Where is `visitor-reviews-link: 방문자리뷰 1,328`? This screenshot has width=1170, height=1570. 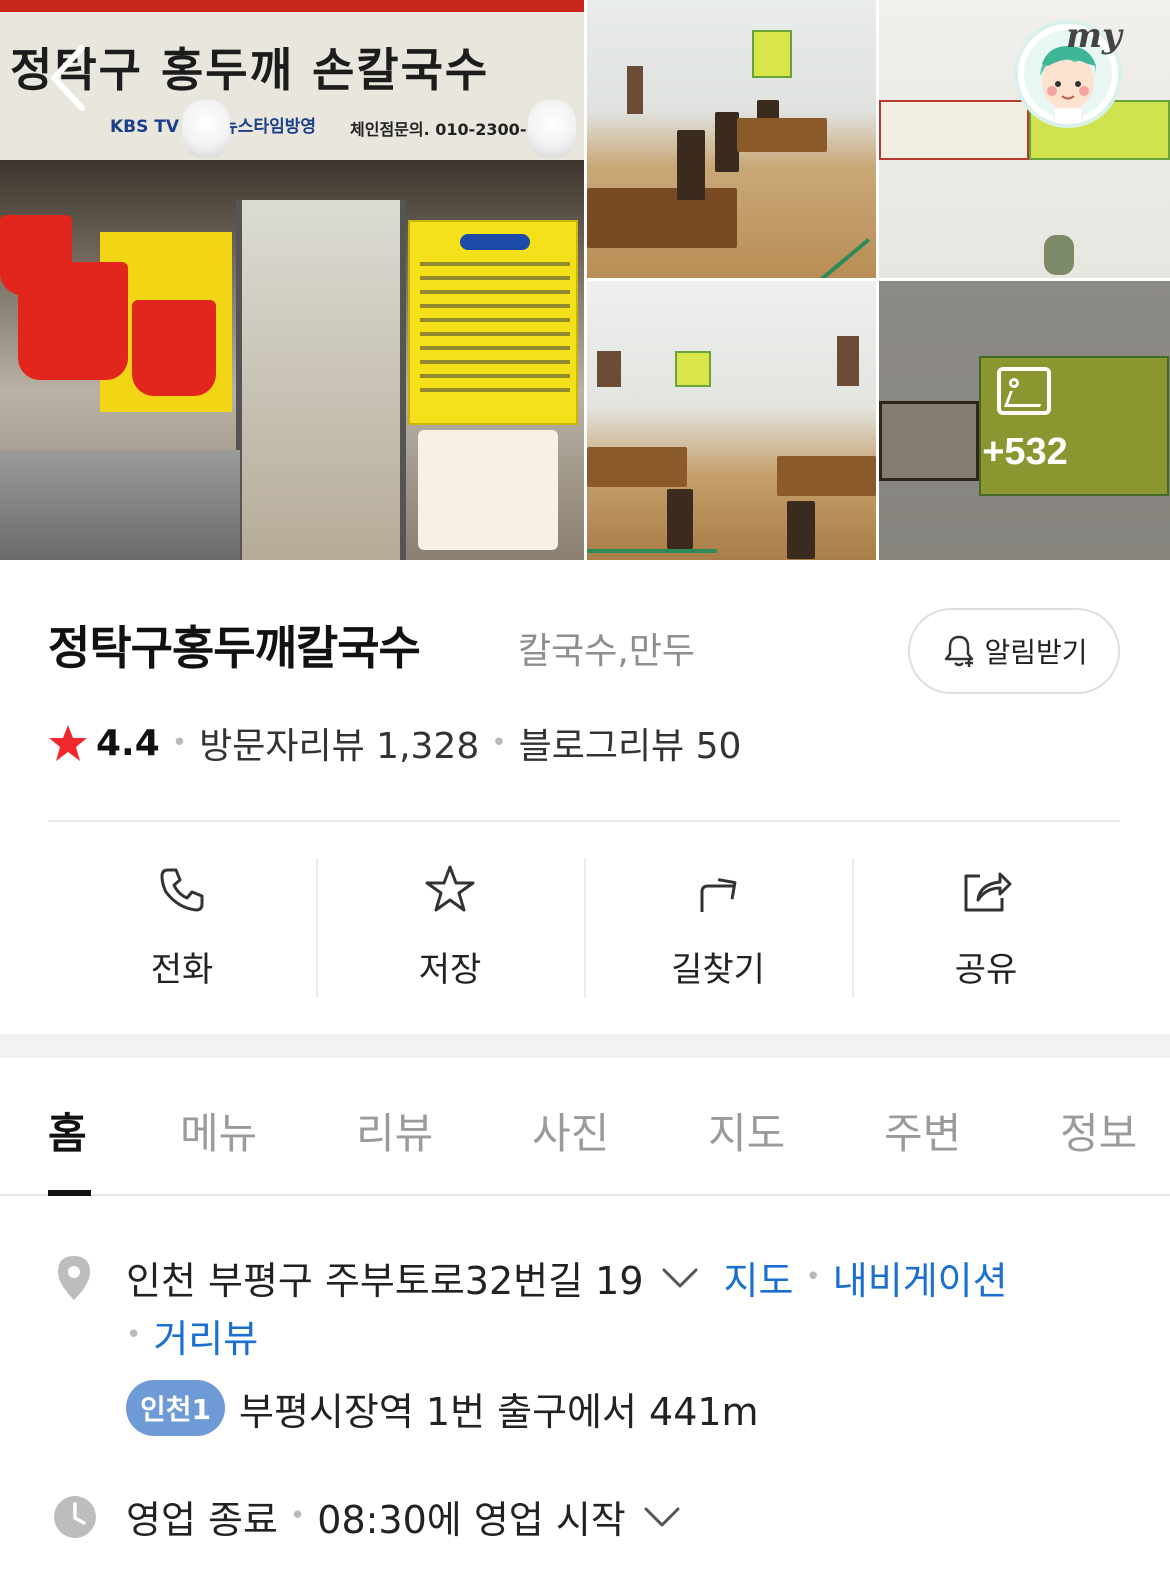
visitor-reviews-link: 방문자리뷰 1,328 is located at coordinates (339, 743).